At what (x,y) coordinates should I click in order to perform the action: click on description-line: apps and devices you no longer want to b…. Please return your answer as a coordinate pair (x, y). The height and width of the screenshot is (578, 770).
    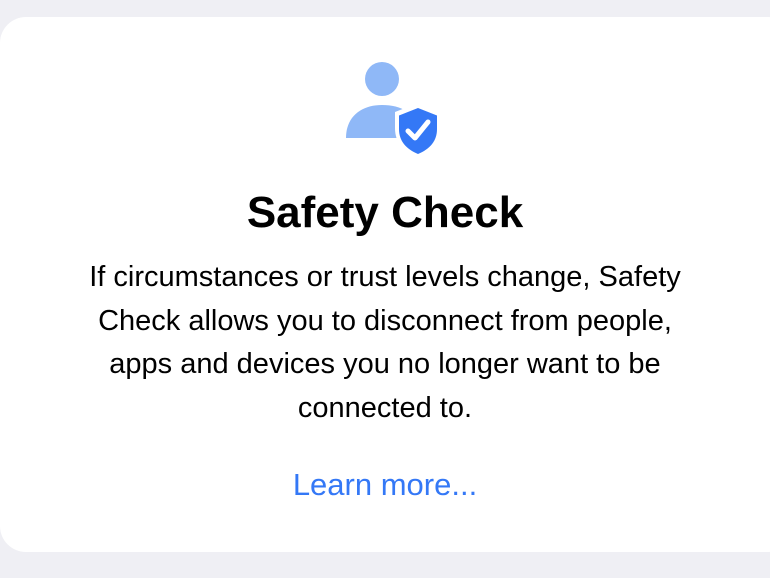
    Looking at the image, I should click on (385, 364).